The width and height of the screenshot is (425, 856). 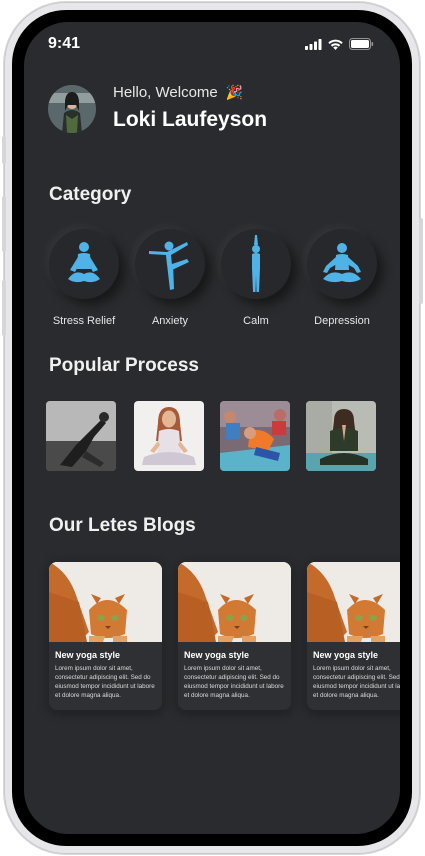 I want to click on avatar-image, so click(x=72, y=109).